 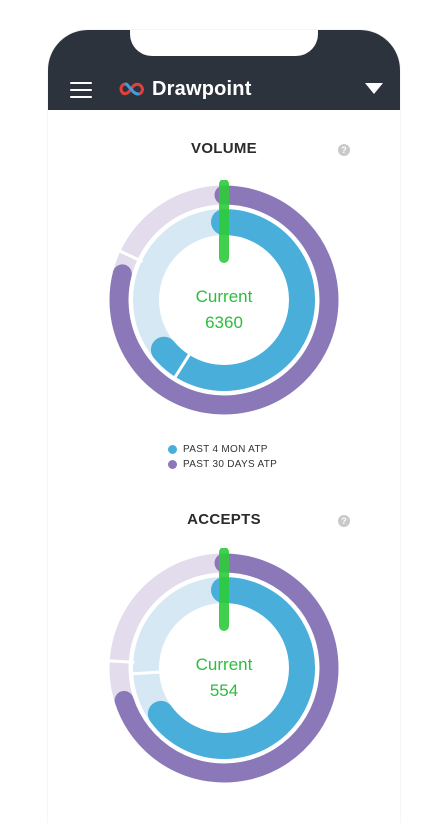 What do you see at coordinates (81, 90) in the screenshot?
I see `hamburger-menu-icon` at bounding box center [81, 90].